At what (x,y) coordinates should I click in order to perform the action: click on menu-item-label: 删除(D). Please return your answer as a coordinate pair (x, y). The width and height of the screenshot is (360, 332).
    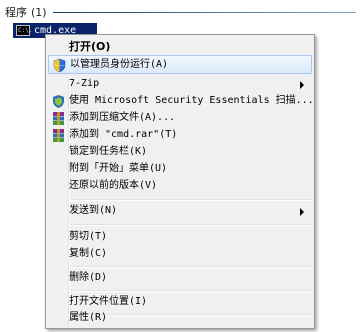
    Looking at the image, I should click on (88, 277).